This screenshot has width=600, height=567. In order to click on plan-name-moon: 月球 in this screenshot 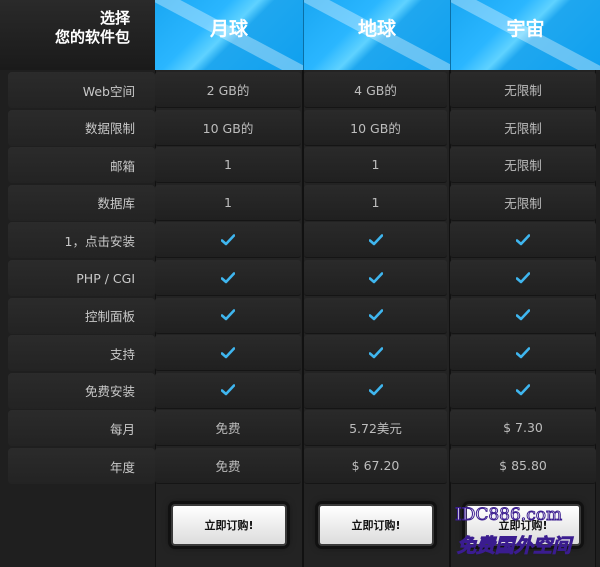, I will do `click(228, 29)`.